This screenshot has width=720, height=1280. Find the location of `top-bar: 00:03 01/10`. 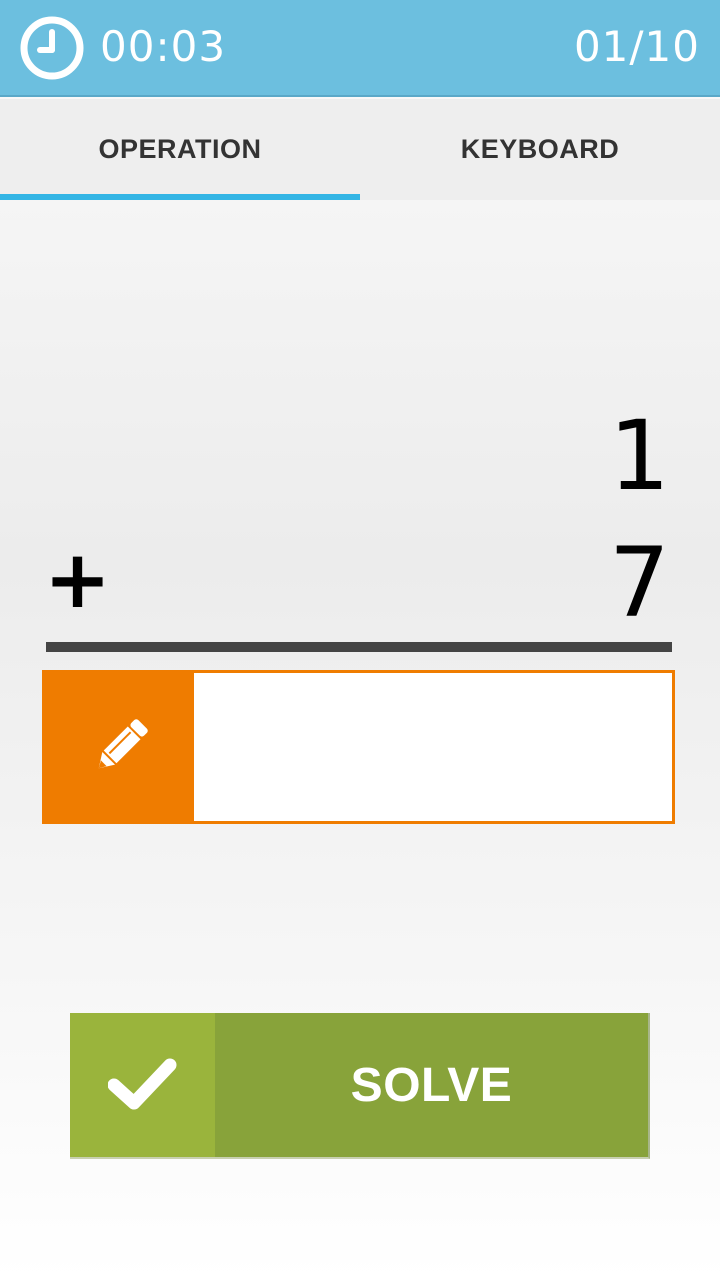

top-bar: 00:03 01/10 is located at coordinates (360, 48).